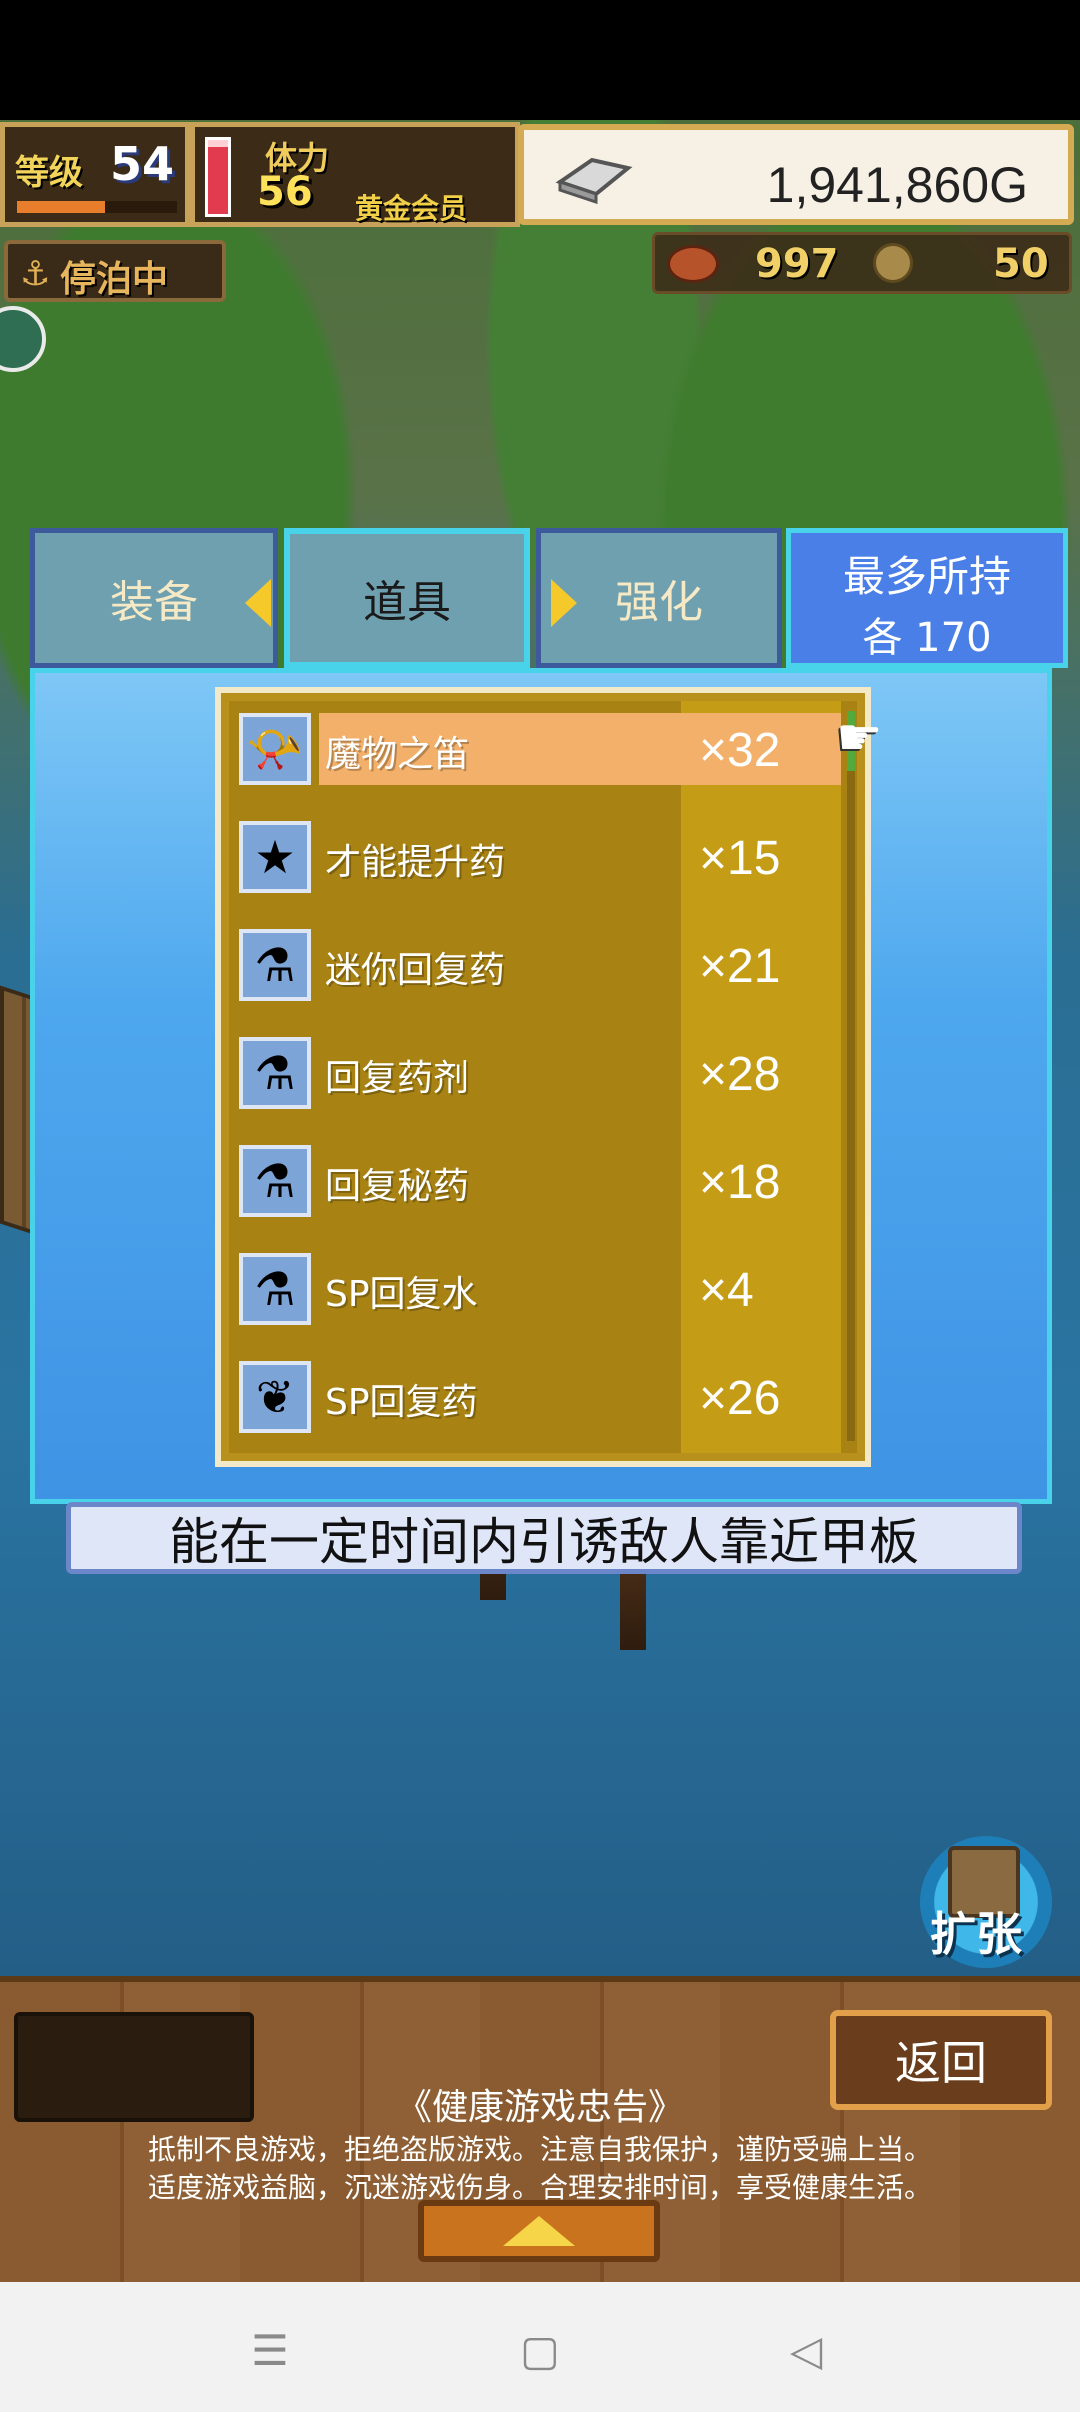 The width and height of the screenshot is (1080, 2412). I want to click on stamina-gauge-fill, so click(218, 180).